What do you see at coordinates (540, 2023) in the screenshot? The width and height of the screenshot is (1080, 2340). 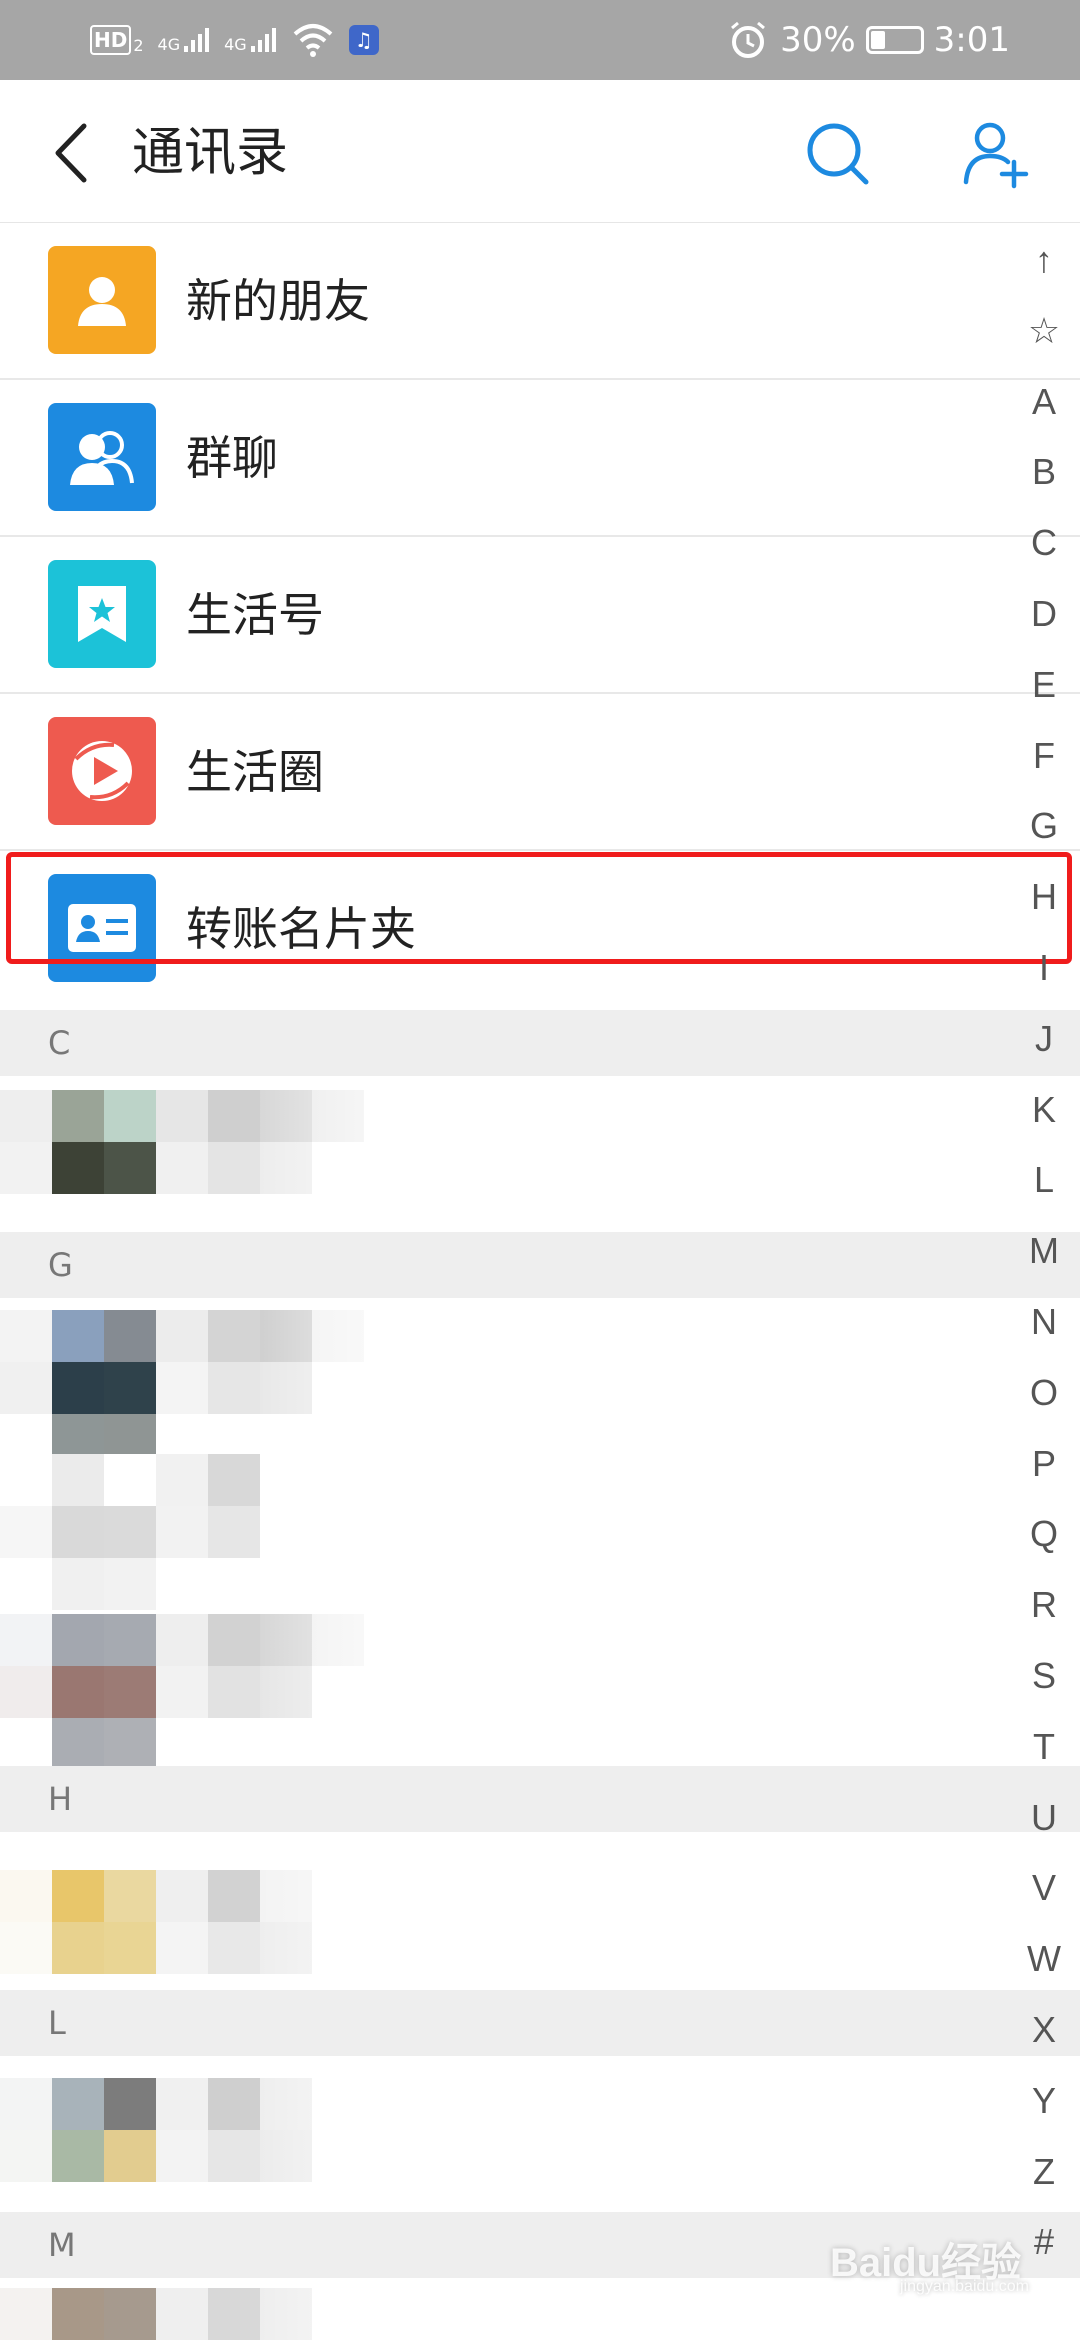 I see `section-header-l: L` at bounding box center [540, 2023].